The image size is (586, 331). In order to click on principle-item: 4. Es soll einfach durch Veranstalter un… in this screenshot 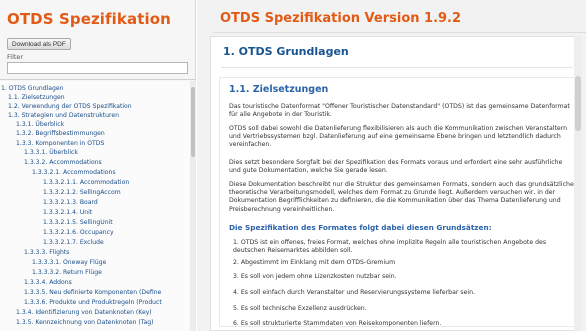, I will do `click(354, 292)`.